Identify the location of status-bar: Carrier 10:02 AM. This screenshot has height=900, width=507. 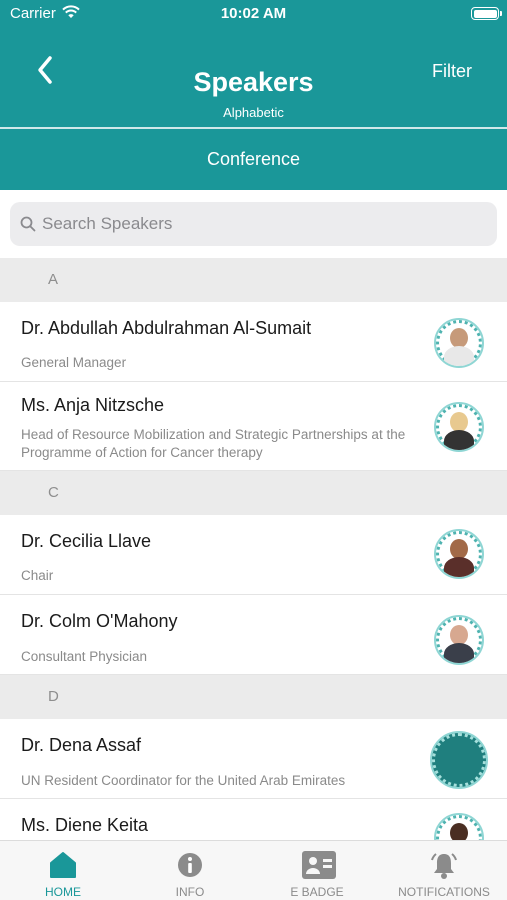
(253, 15).